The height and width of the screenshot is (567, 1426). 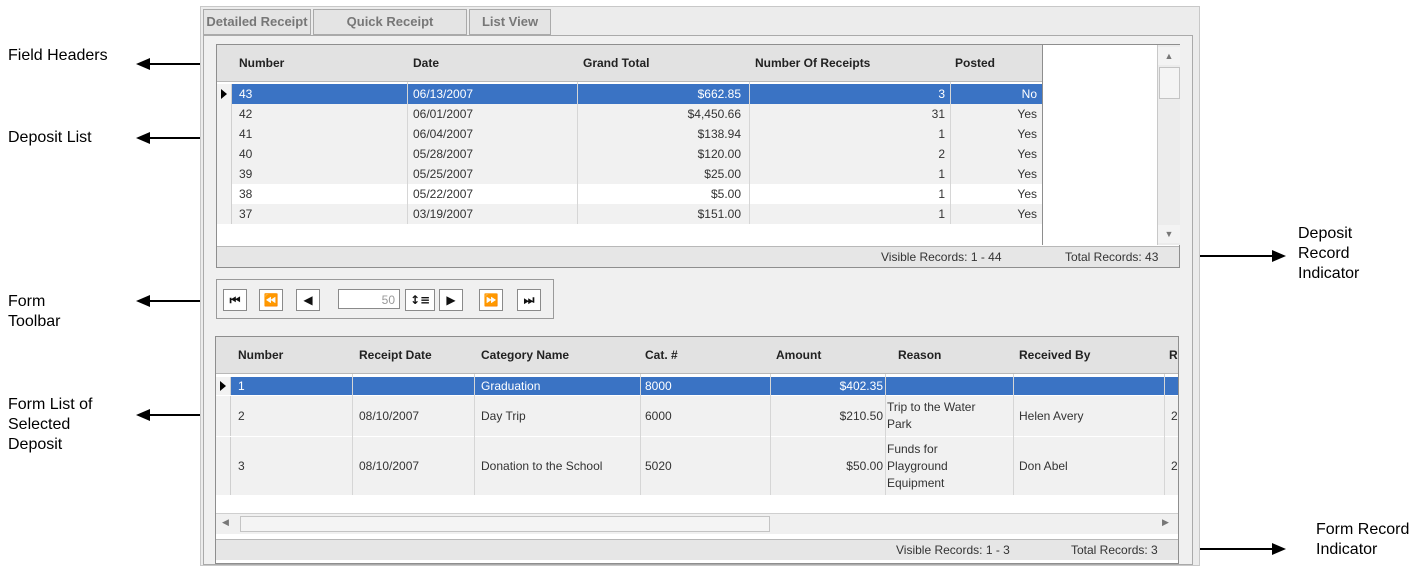 I want to click on cell-receipt-date: 08/10/2007, so click(x=389, y=416).